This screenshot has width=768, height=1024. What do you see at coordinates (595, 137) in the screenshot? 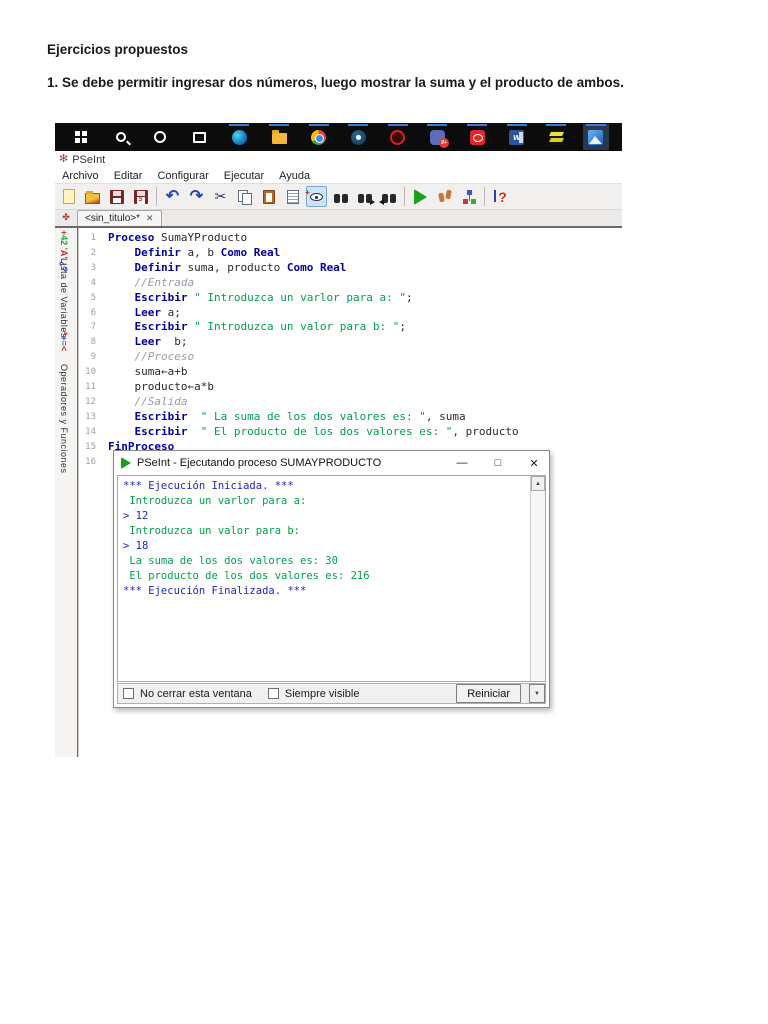
I see `photos-icon` at bounding box center [595, 137].